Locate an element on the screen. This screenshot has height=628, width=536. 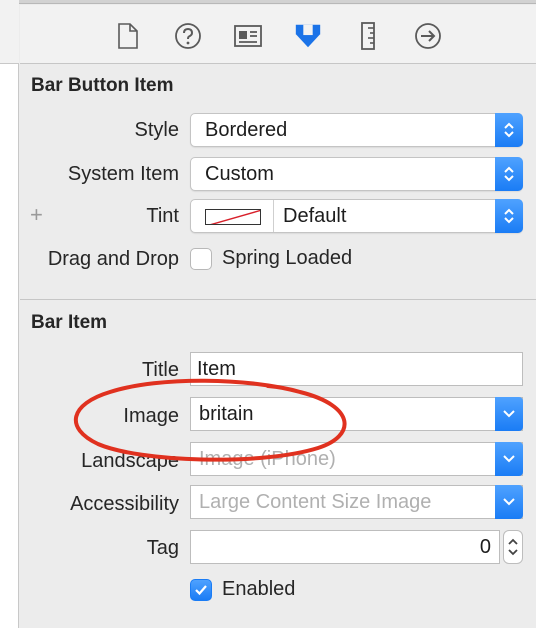
image-label: Image is located at coordinates (151, 416).